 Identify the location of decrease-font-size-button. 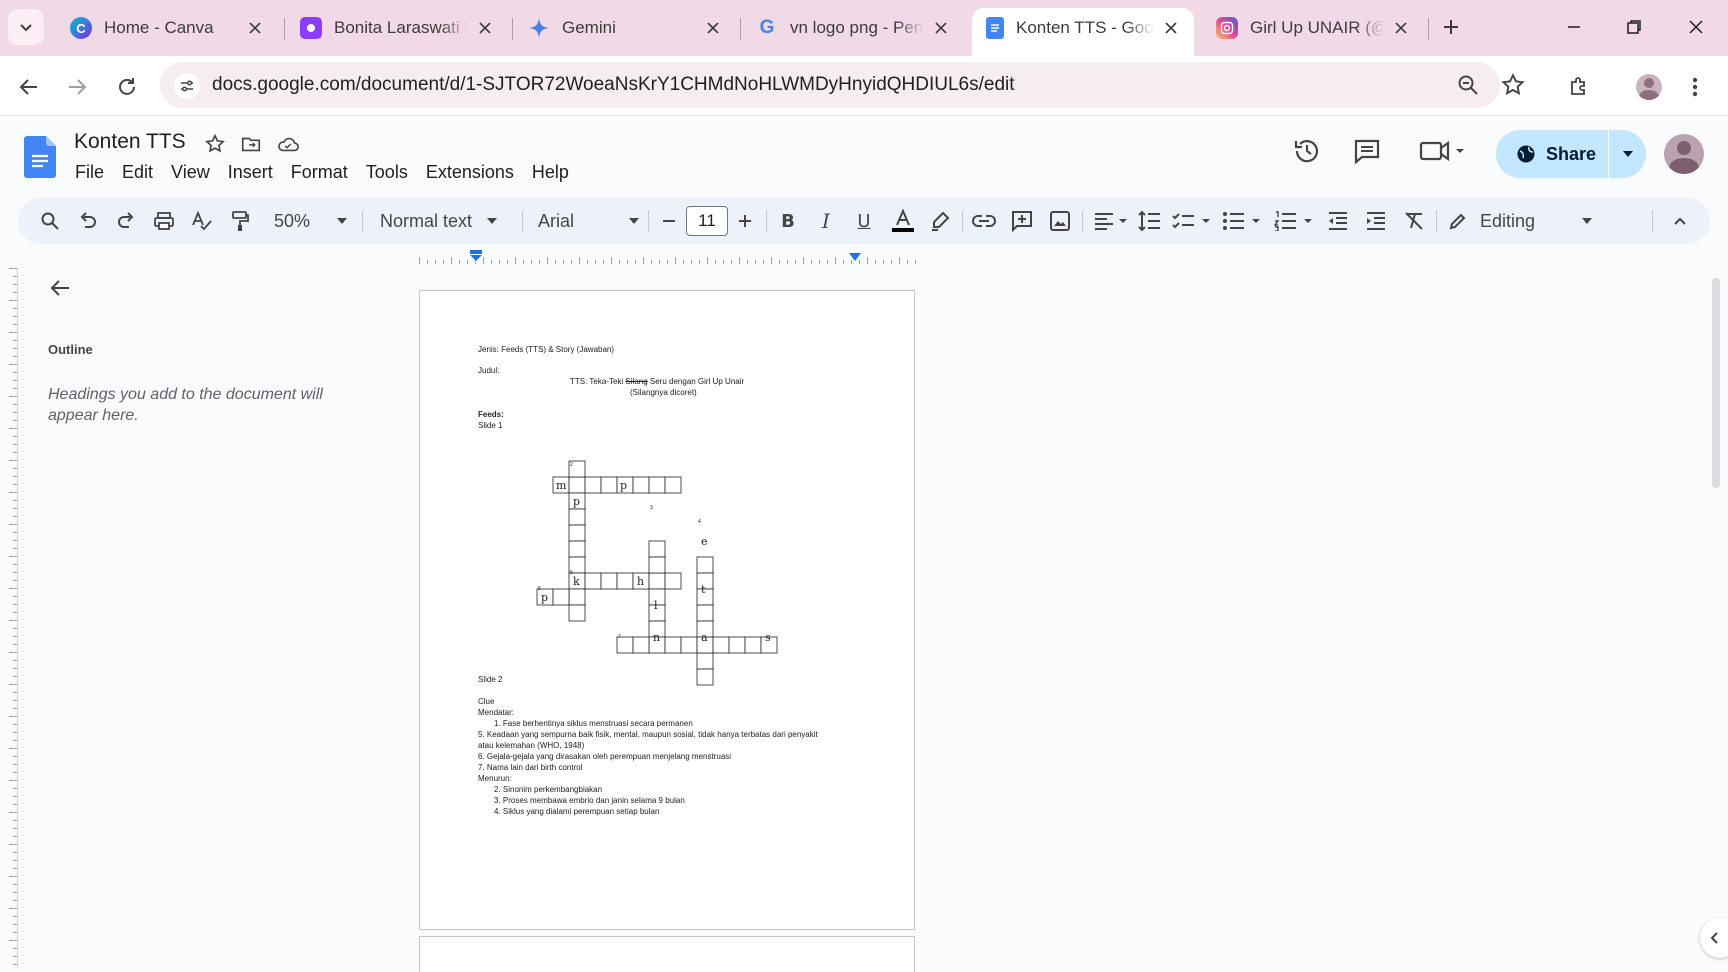
(669, 221).